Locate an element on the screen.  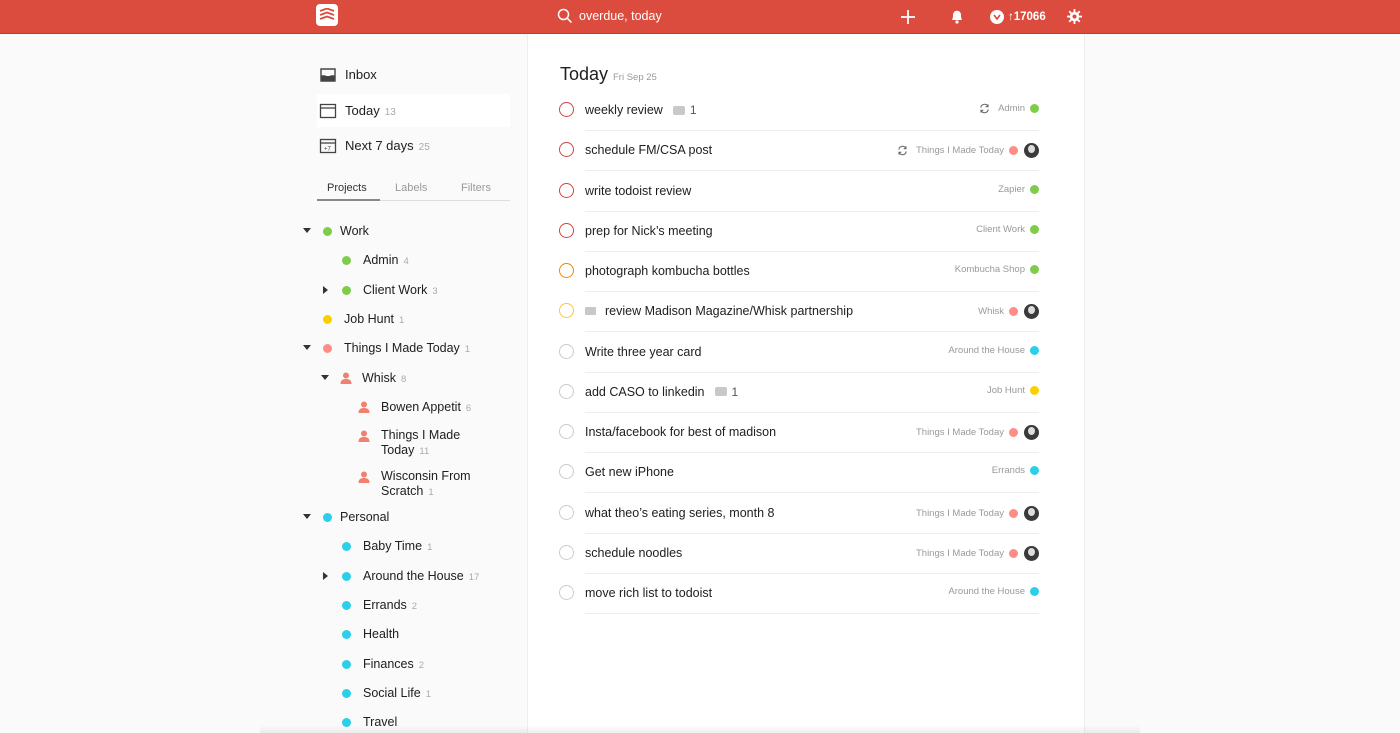
task-project-name: Job Hunt is located at coordinates (1006, 390).